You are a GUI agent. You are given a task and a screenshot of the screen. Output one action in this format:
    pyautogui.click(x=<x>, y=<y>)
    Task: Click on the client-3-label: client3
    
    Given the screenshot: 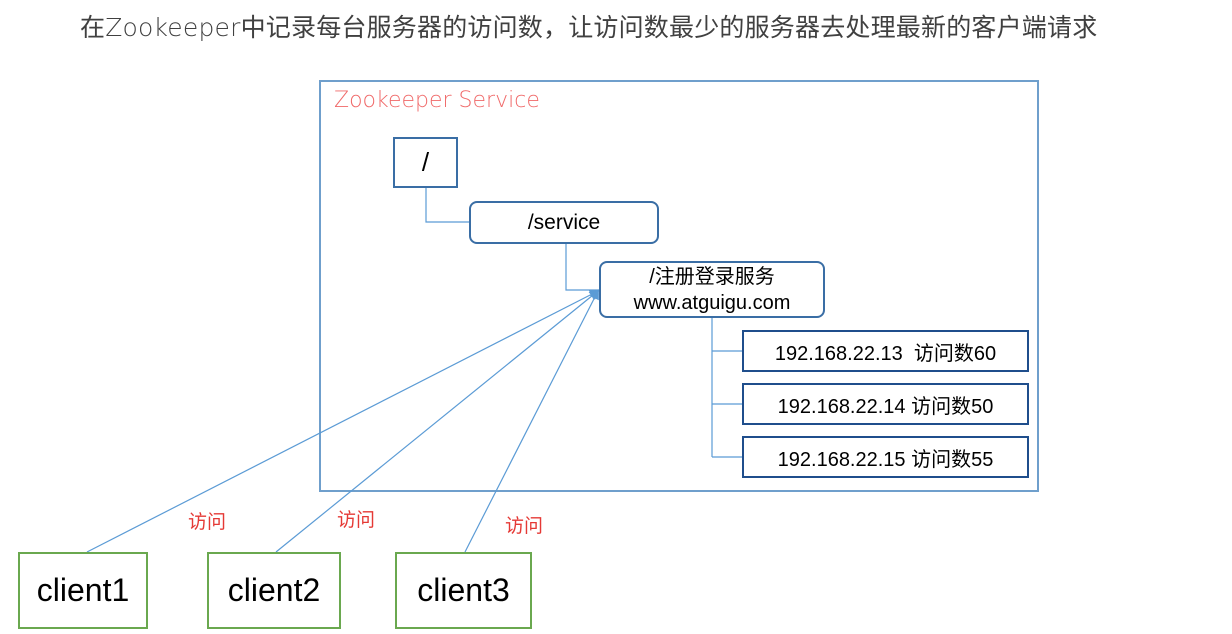 What is the action you would take?
    pyautogui.click(x=463, y=590)
    